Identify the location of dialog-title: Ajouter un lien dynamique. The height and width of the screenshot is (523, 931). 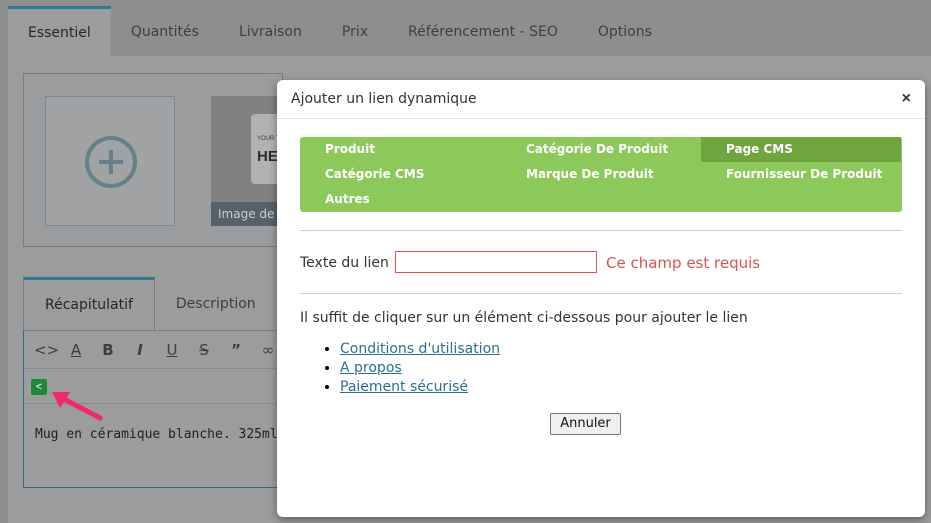
(384, 99).